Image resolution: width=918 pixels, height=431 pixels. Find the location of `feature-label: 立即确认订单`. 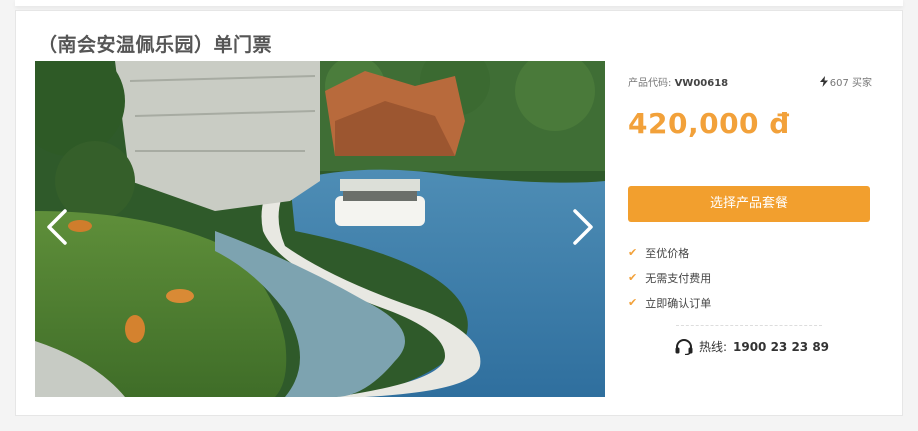

feature-label: 立即确认订单 is located at coordinates (678, 303).